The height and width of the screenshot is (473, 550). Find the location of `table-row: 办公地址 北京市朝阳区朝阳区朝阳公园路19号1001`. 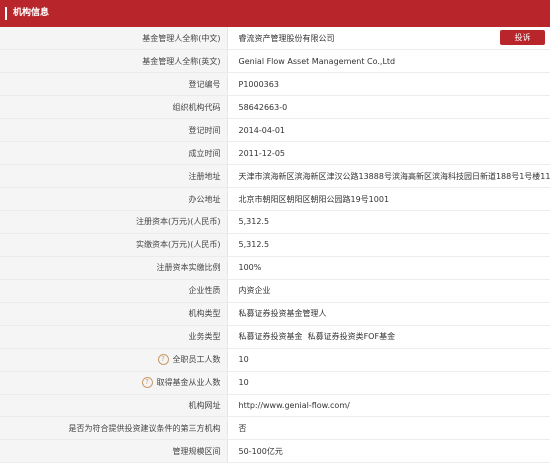

table-row: 办公地址 北京市朝阳区朝阳区朝阳公园路19号1001 is located at coordinates (275, 199).